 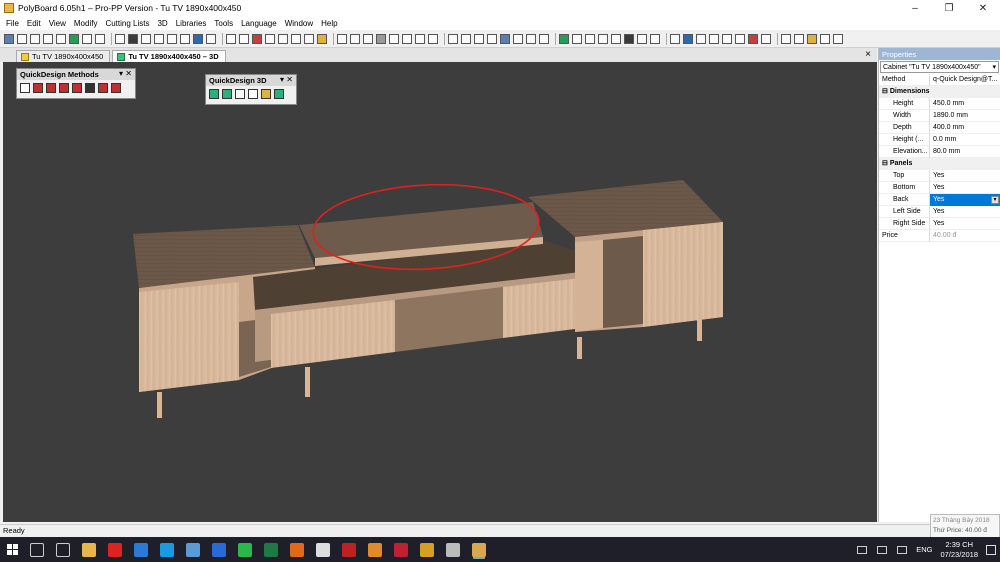 What do you see at coordinates (949, 8) in the screenshot?
I see `maximize-button: ❐` at bounding box center [949, 8].